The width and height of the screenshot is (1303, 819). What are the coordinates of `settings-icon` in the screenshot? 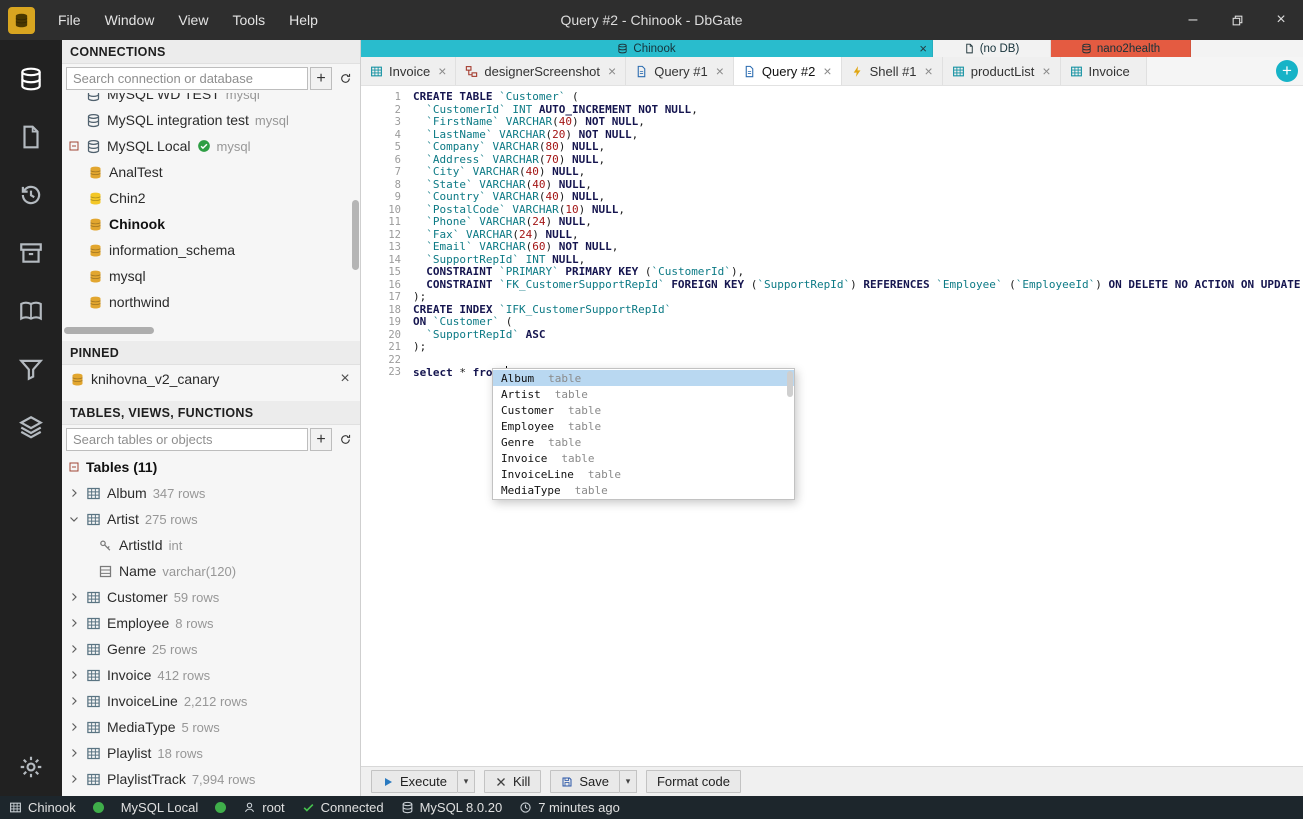 It's located at (31, 767).